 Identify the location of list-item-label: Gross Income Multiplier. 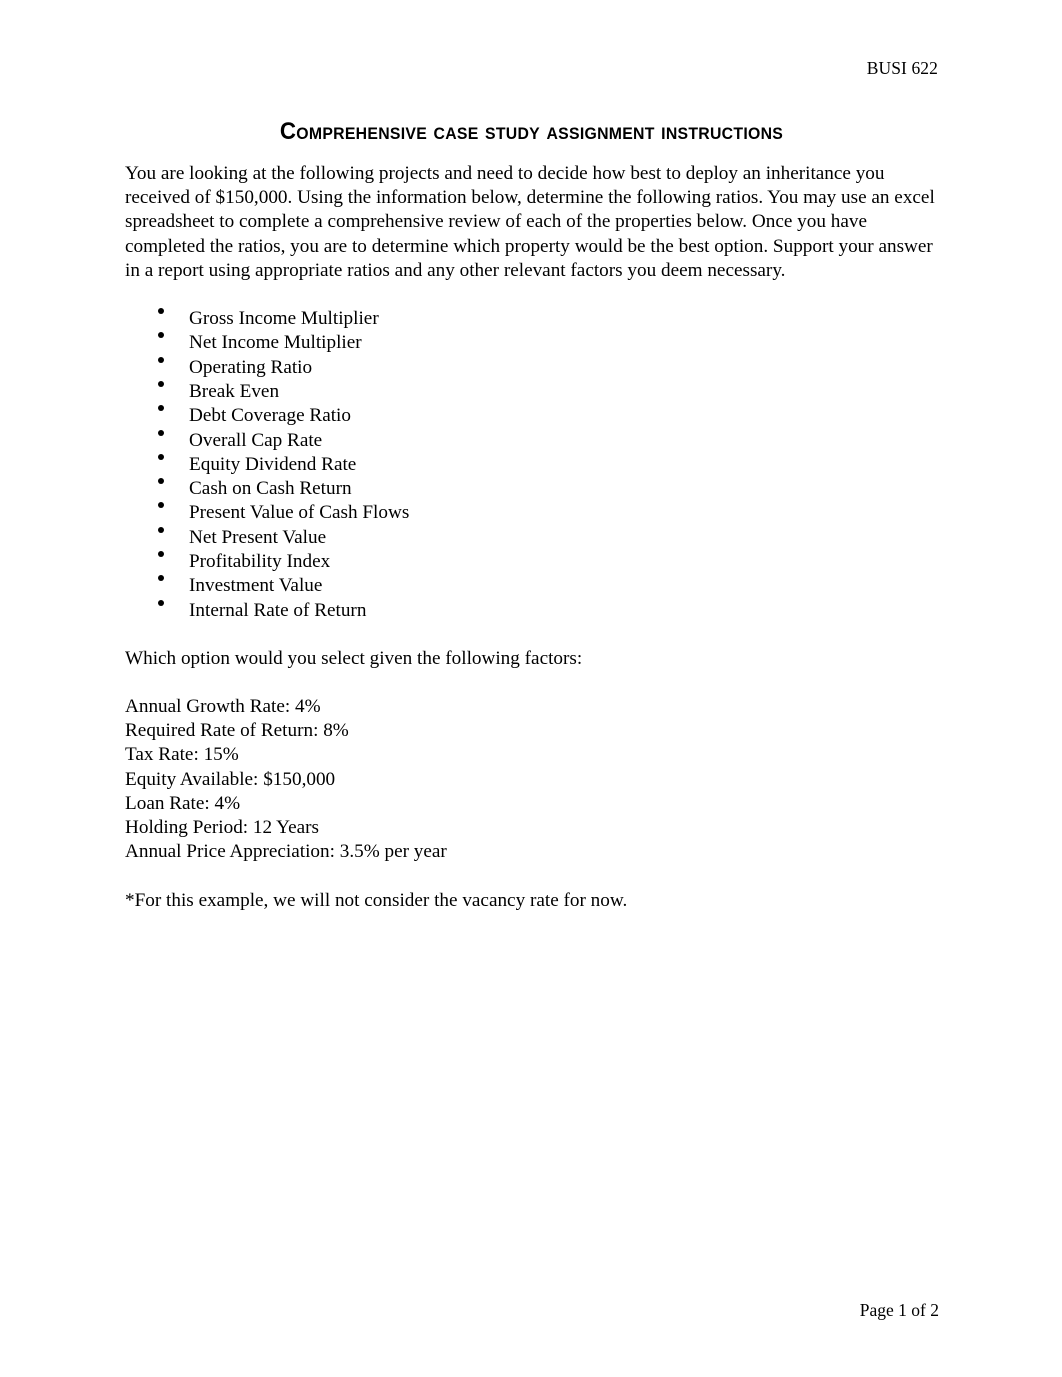
(284, 319).